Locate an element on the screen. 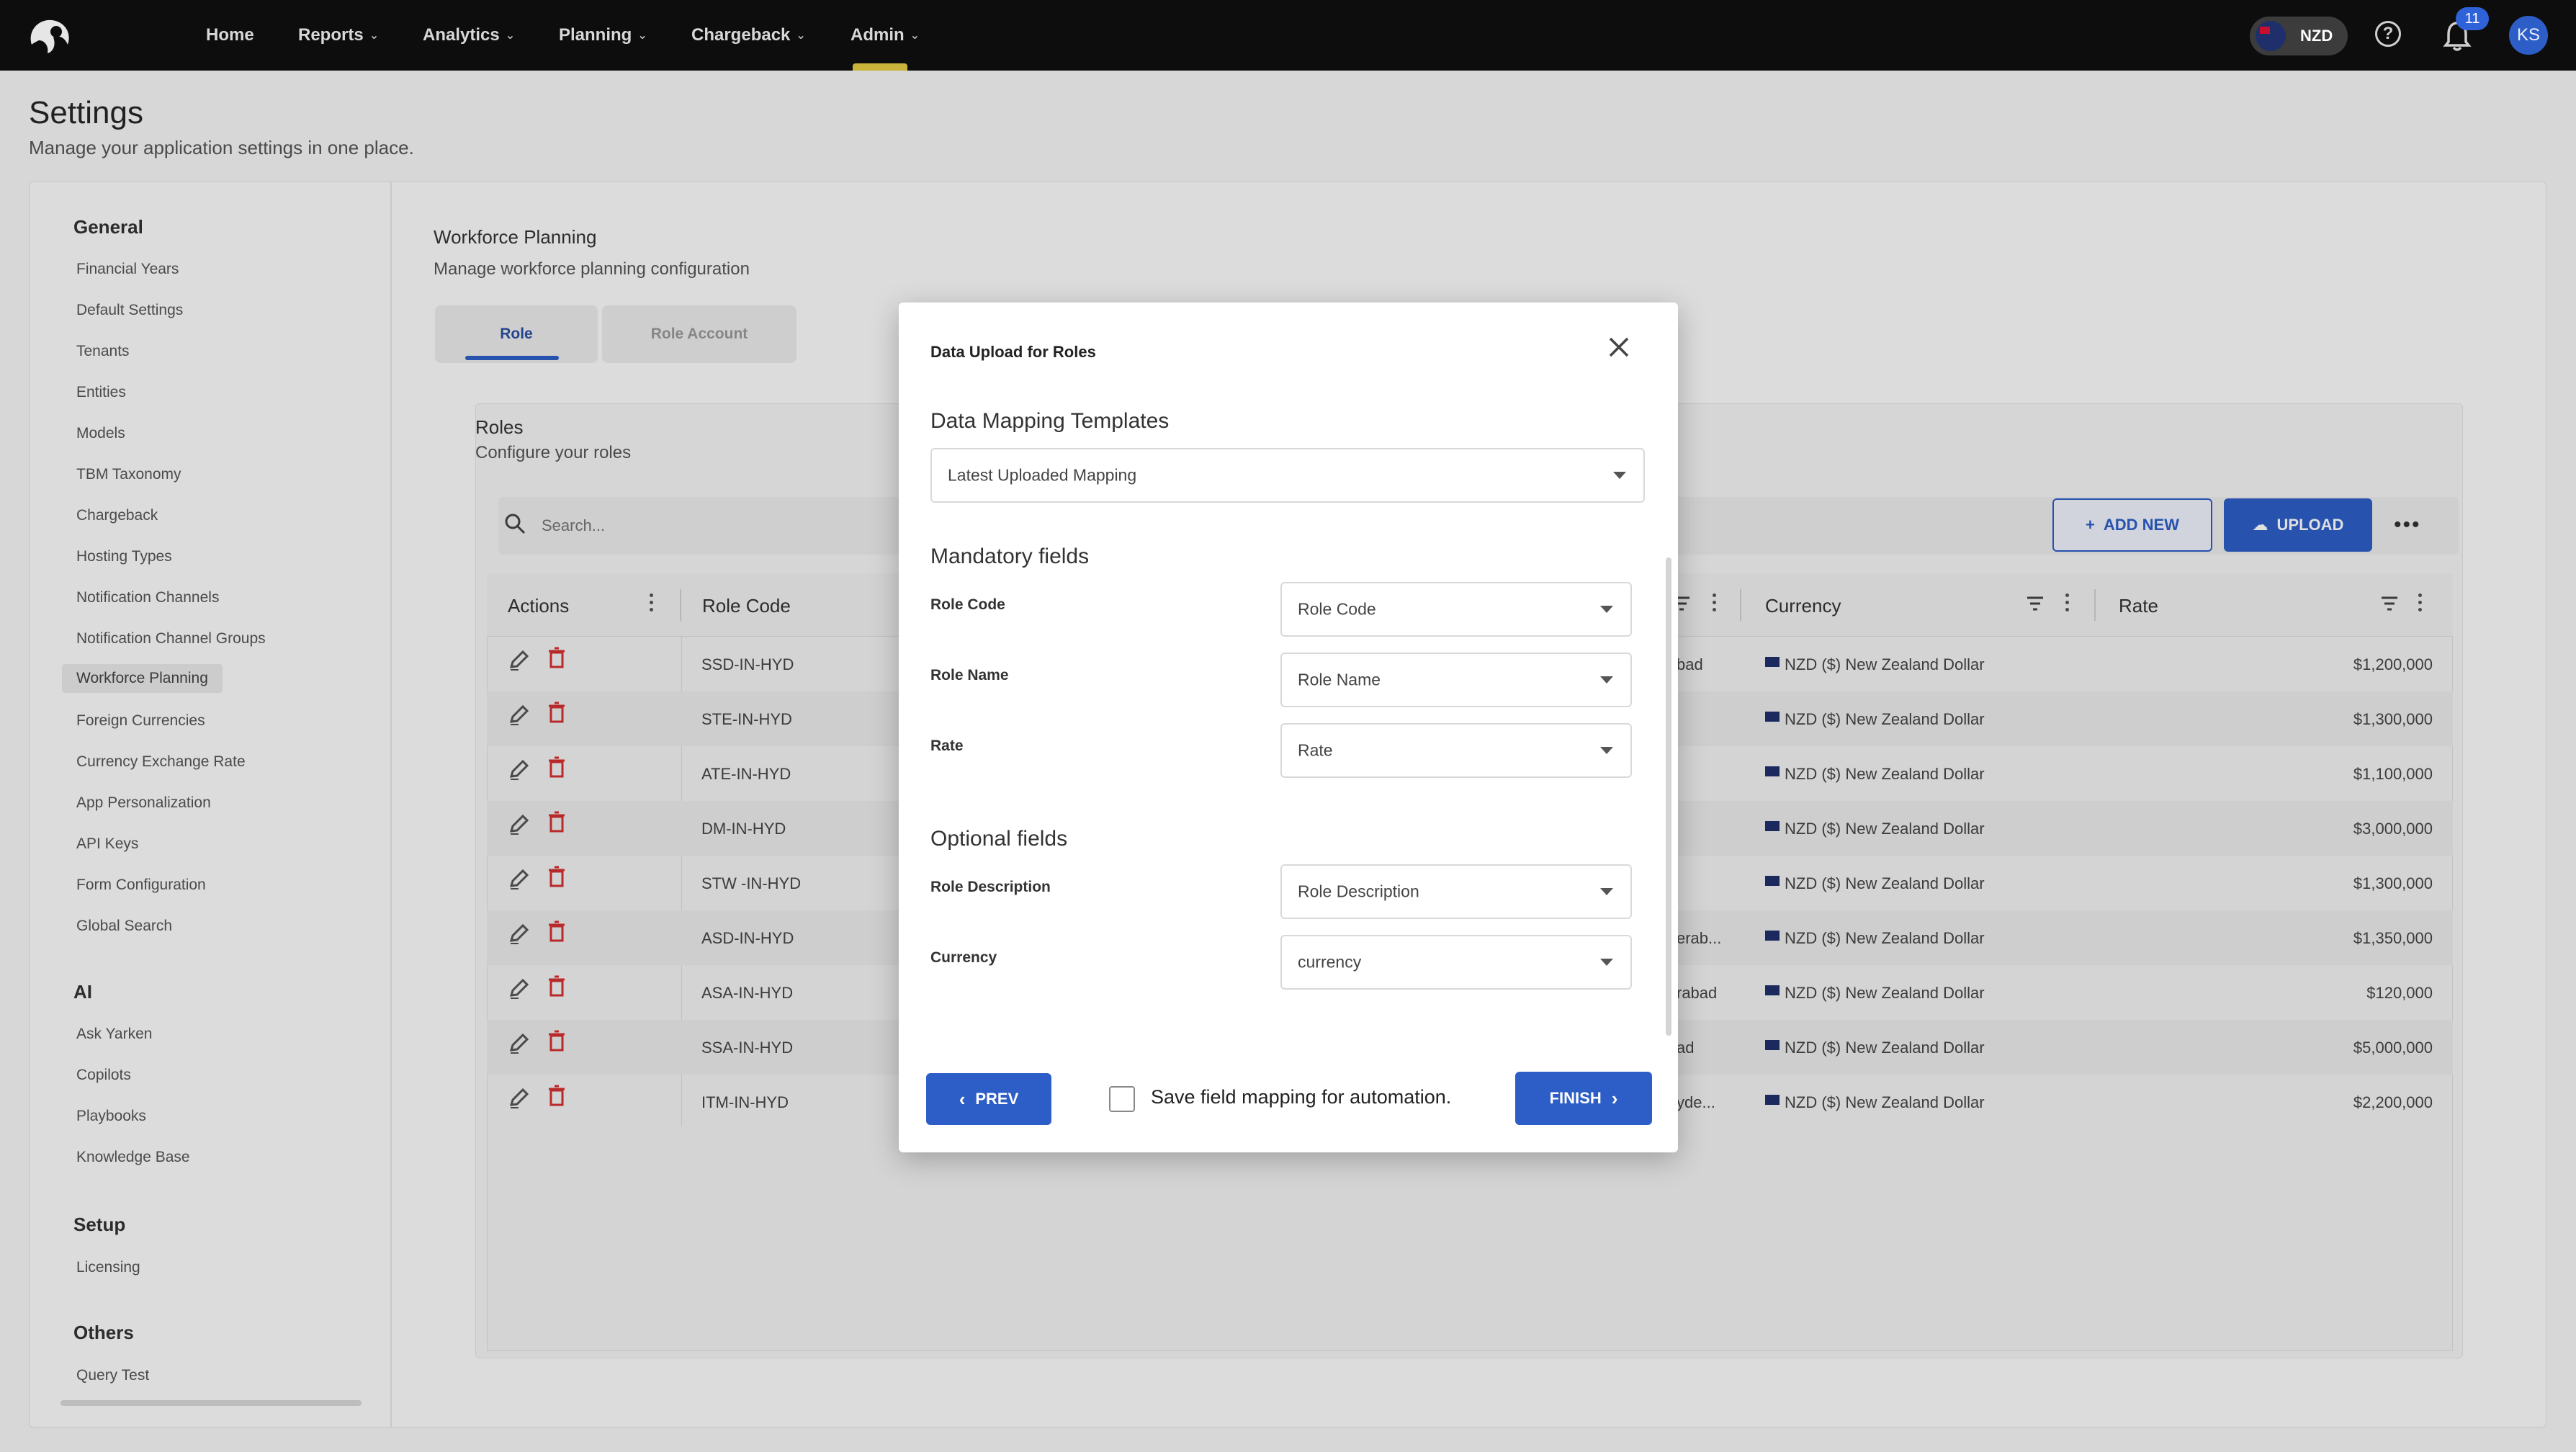 This screenshot has width=2576, height=1452. modal-scrollbar is located at coordinates (1668, 796).